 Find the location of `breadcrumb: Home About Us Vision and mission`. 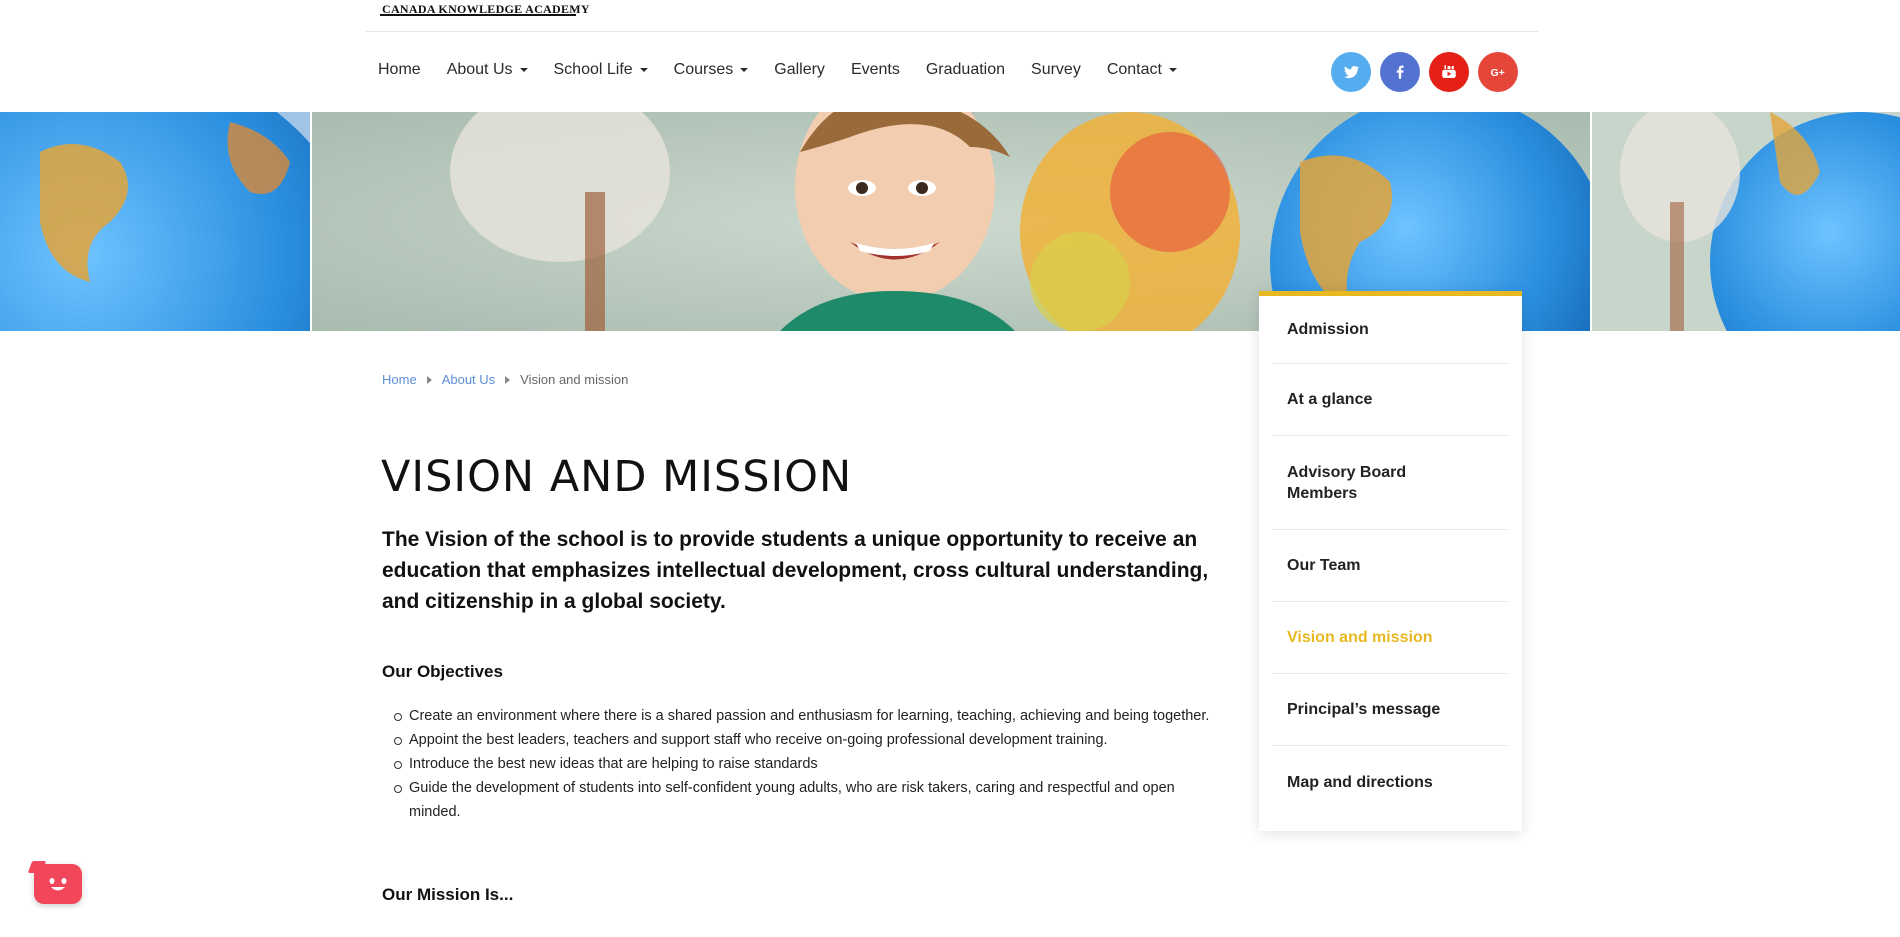

breadcrumb: Home About Us Vision and mission is located at coordinates (505, 379).